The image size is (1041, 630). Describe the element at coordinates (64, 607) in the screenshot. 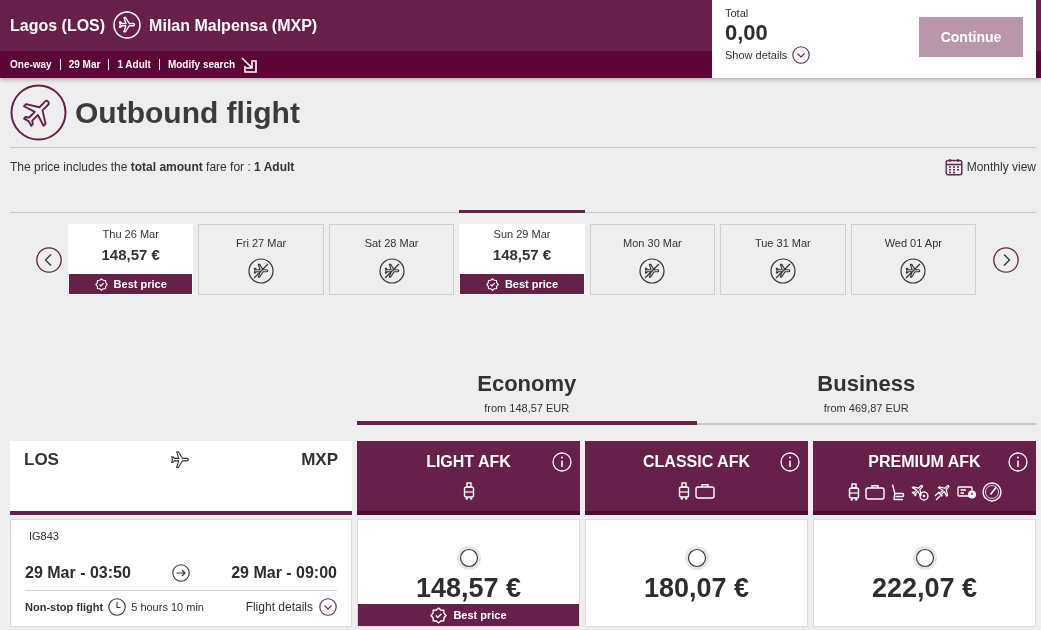

I see `stops-label: Non-stop flight` at that location.